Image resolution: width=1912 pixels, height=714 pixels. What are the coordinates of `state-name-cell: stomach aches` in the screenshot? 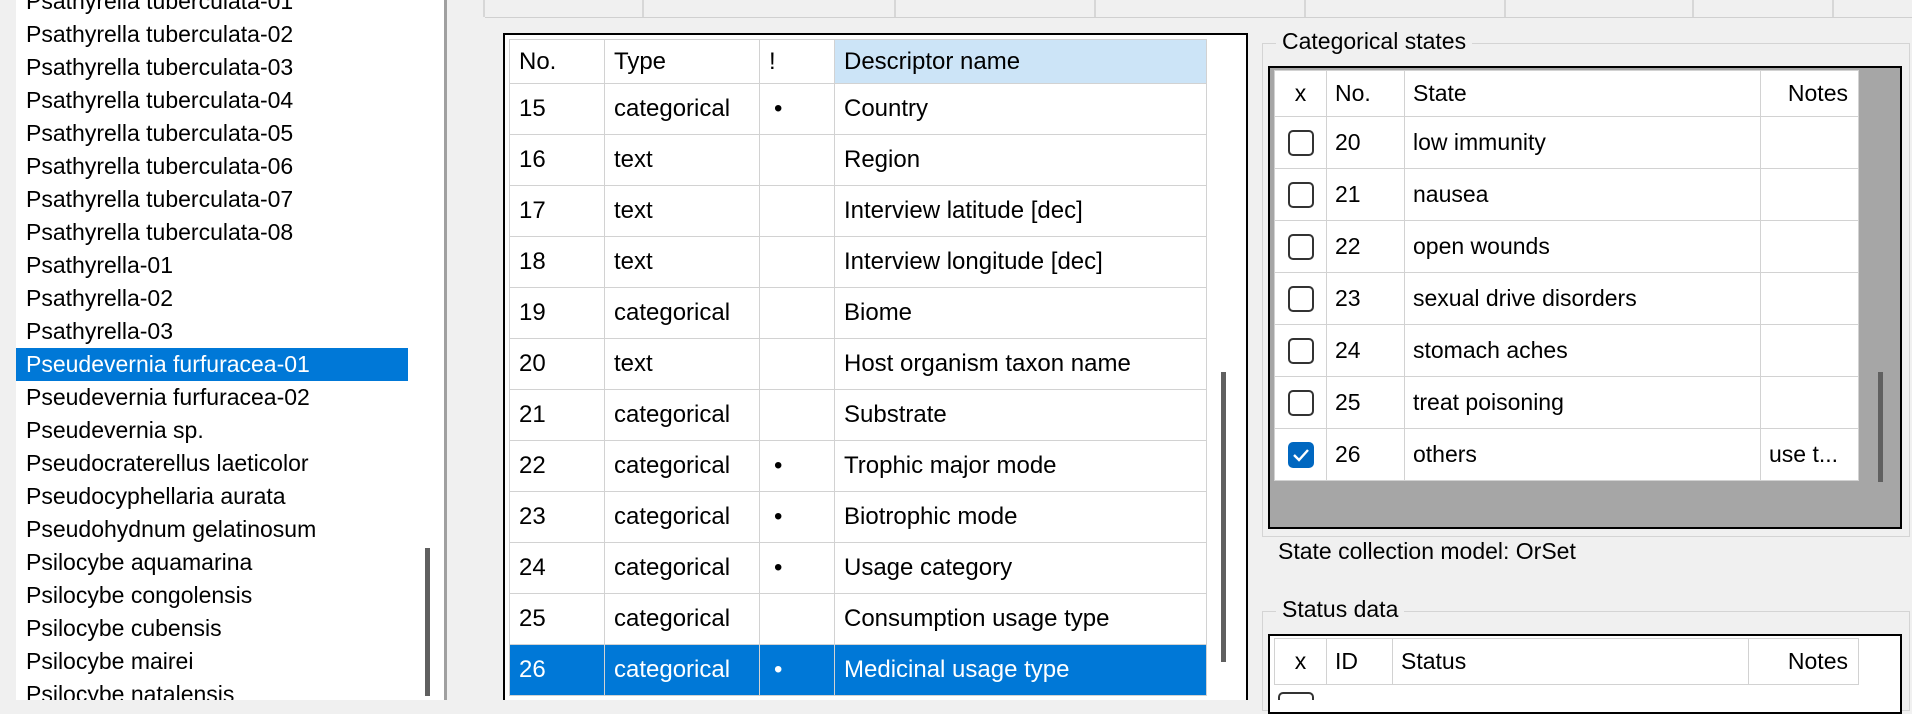 It's located at (1582, 350).